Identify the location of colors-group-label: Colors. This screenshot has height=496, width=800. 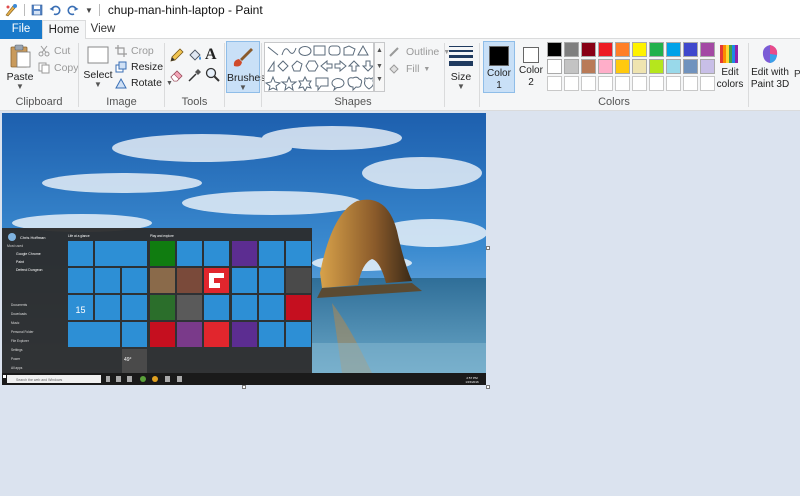
(614, 102).